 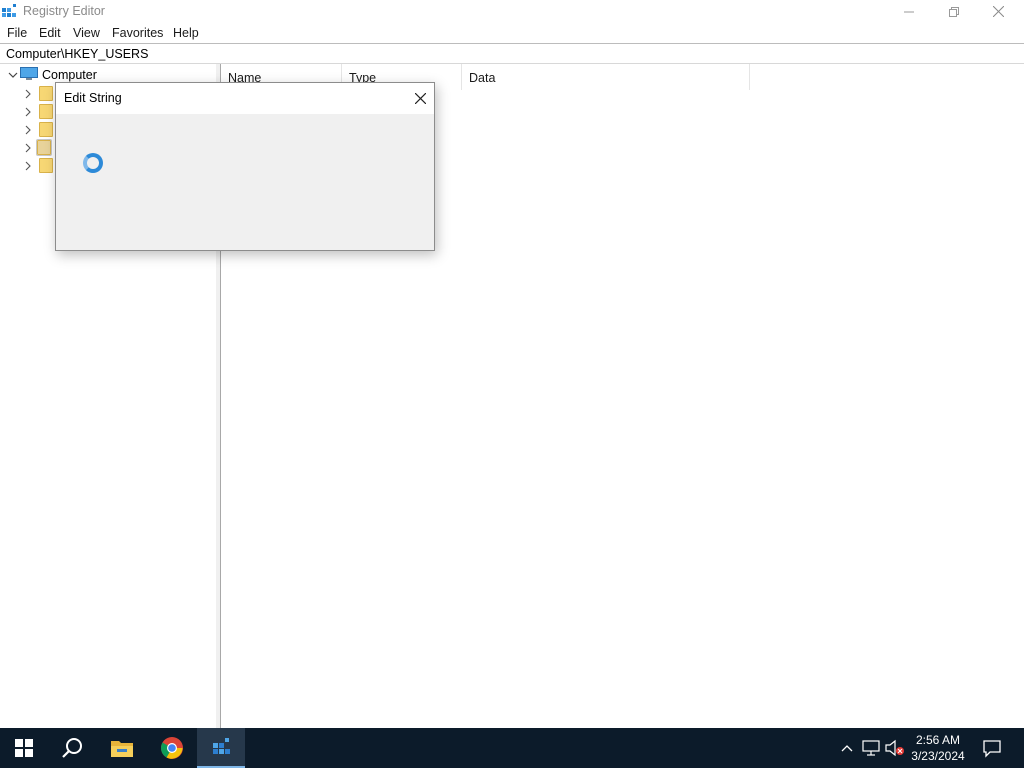 What do you see at coordinates (186, 33) in the screenshot?
I see `menu-help: Help` at bounding box center [186, 33].